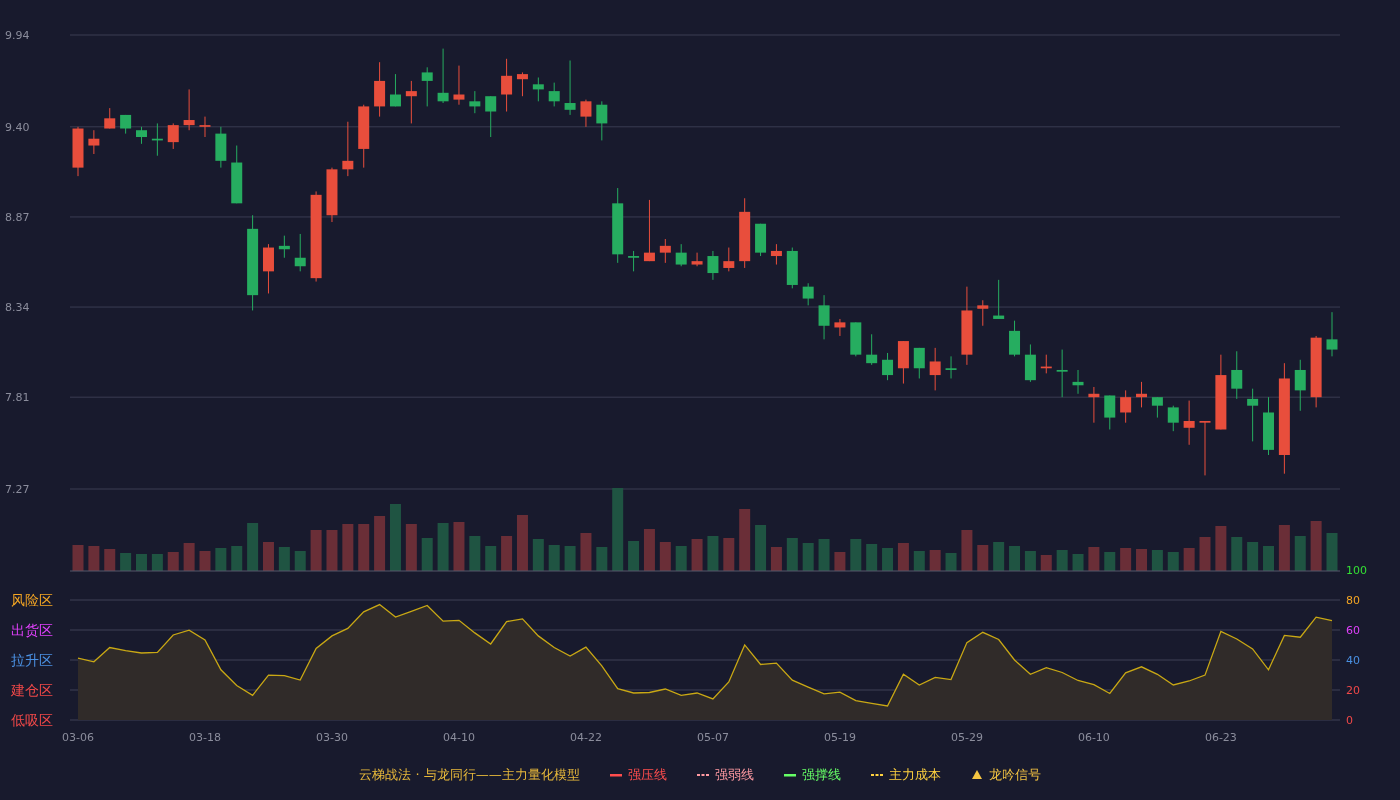  What do you see at coordinates (1356, 570) in the screenshot?
I see `axis-label: 100` at bounding box center [1356, 570].